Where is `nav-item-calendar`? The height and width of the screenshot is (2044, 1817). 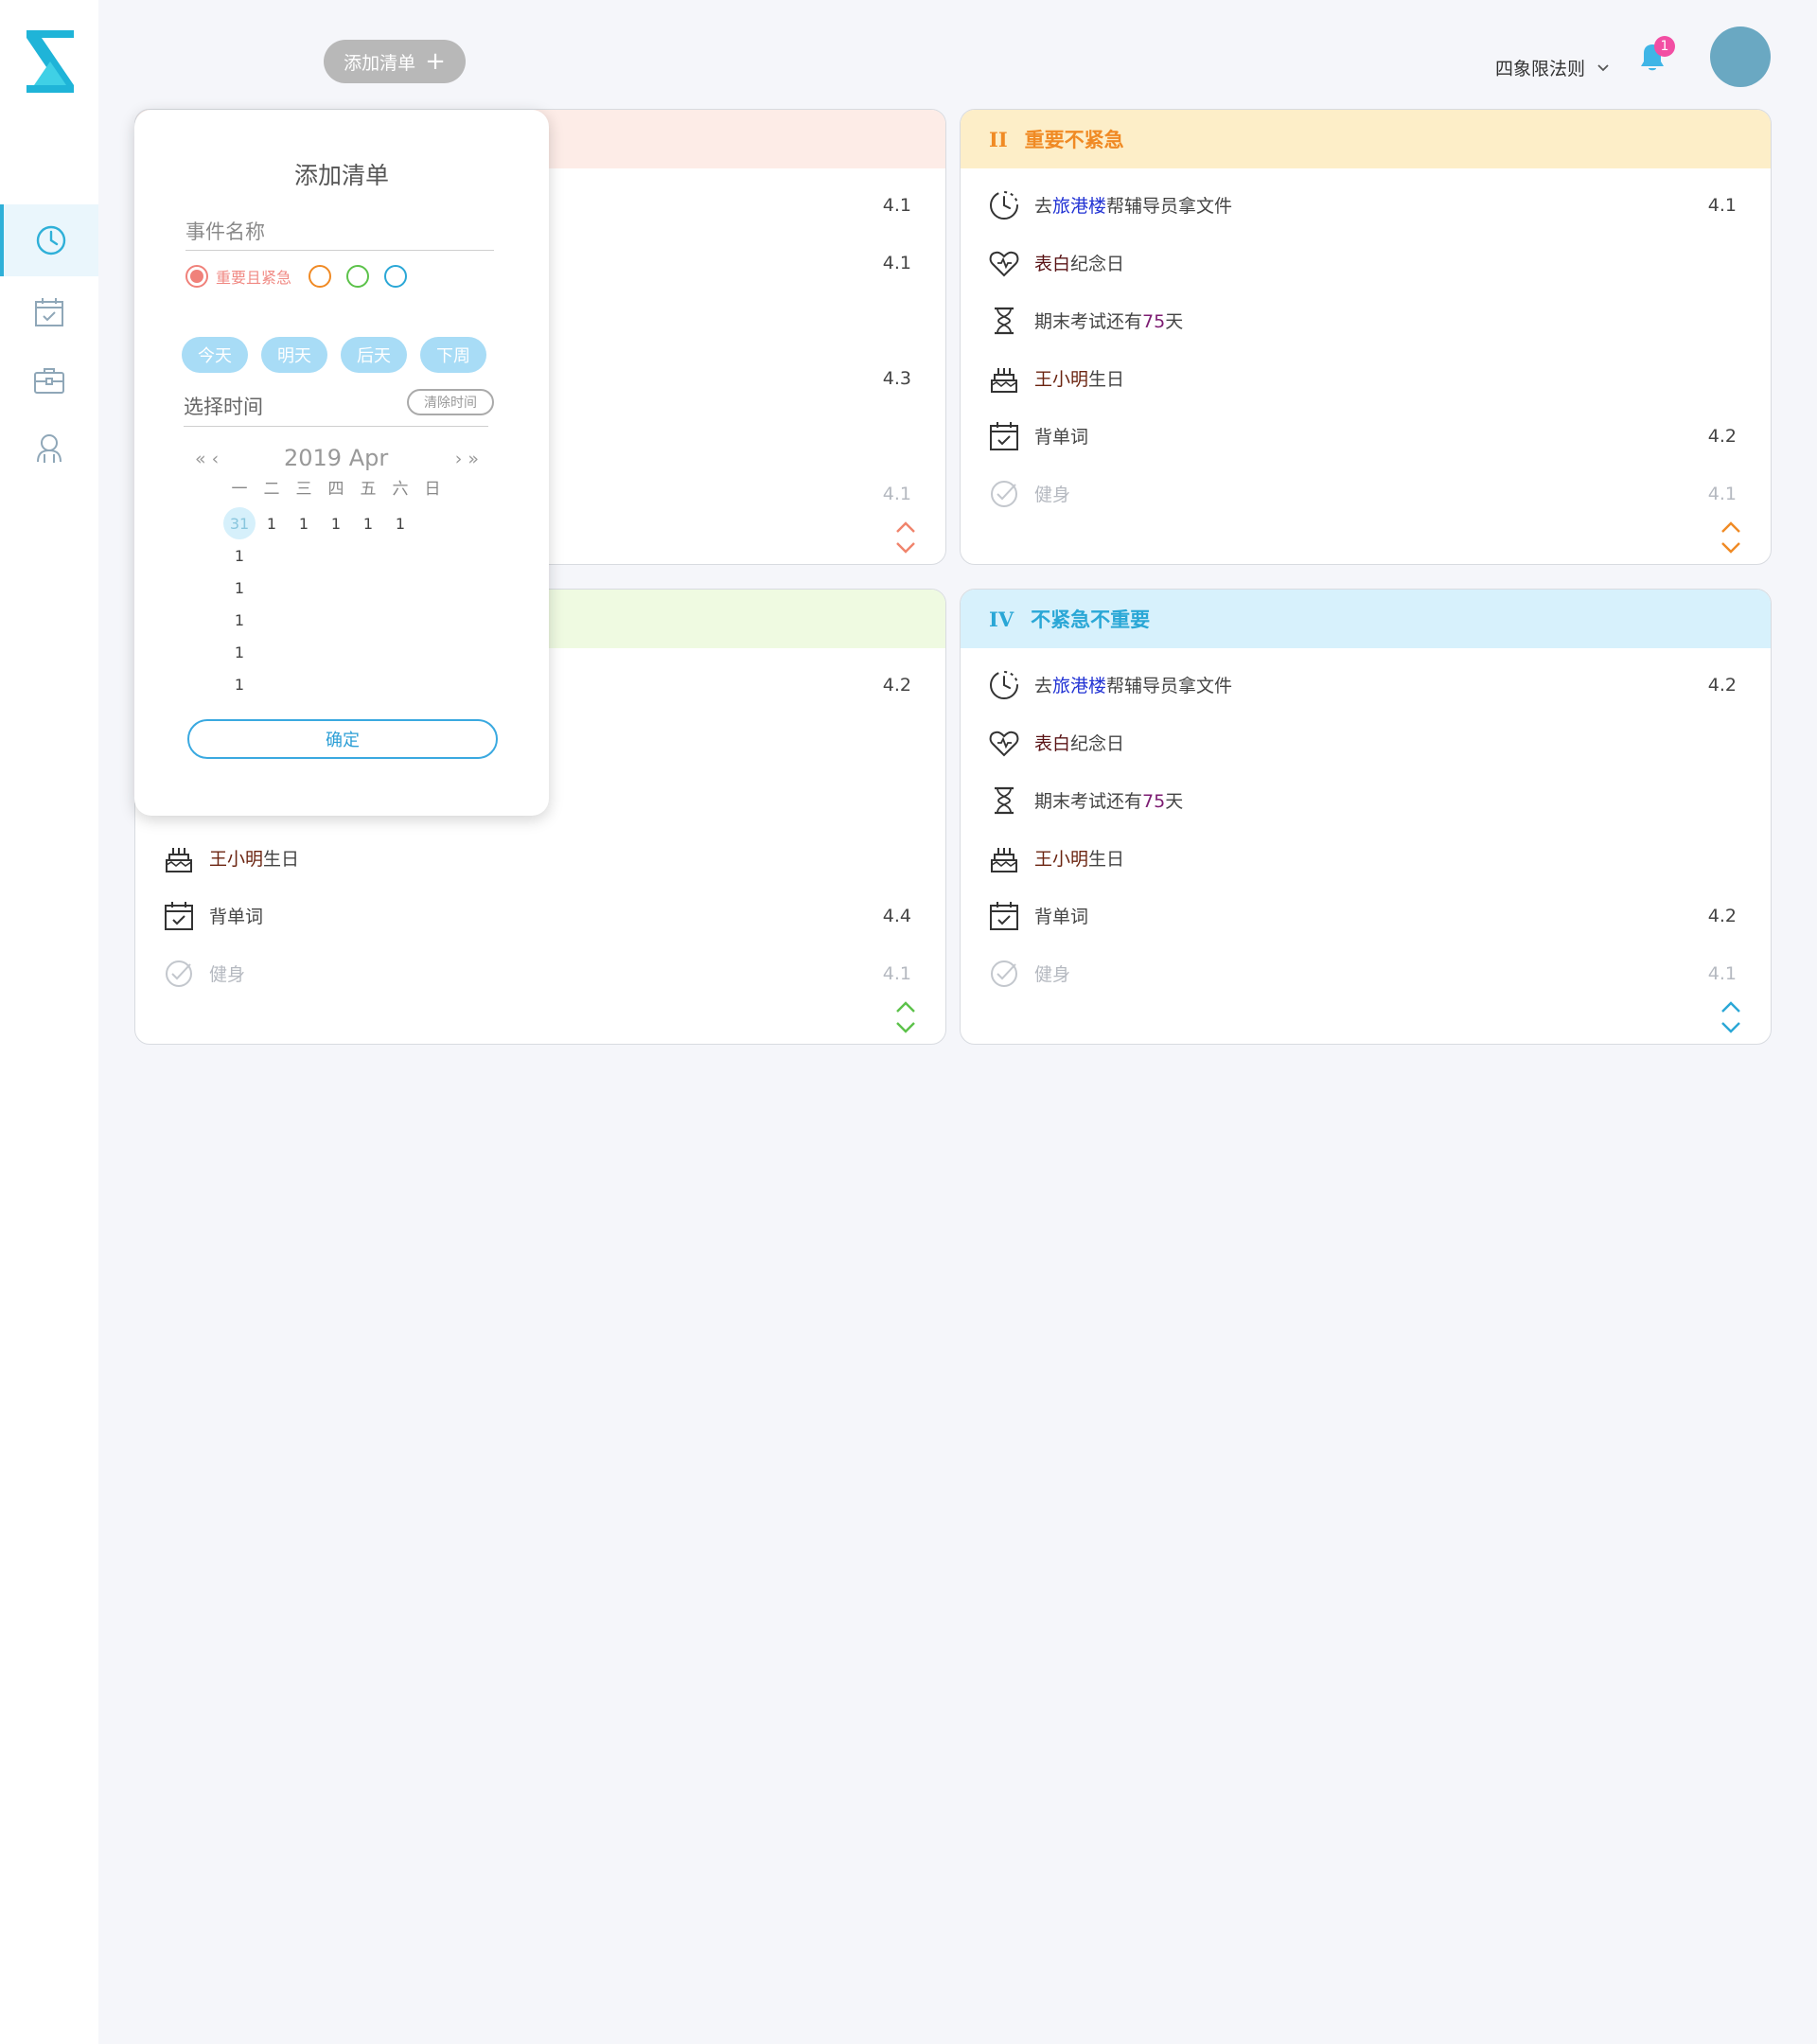
nav-item-calendar is located at coordinates (49, 312).